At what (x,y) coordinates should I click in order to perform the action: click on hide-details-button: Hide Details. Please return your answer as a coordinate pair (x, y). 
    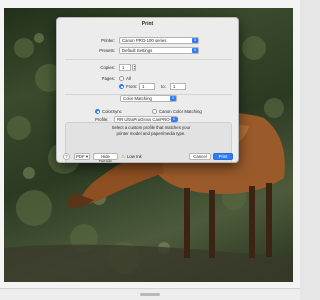
    Looking at the image, I should click on (105, 157).